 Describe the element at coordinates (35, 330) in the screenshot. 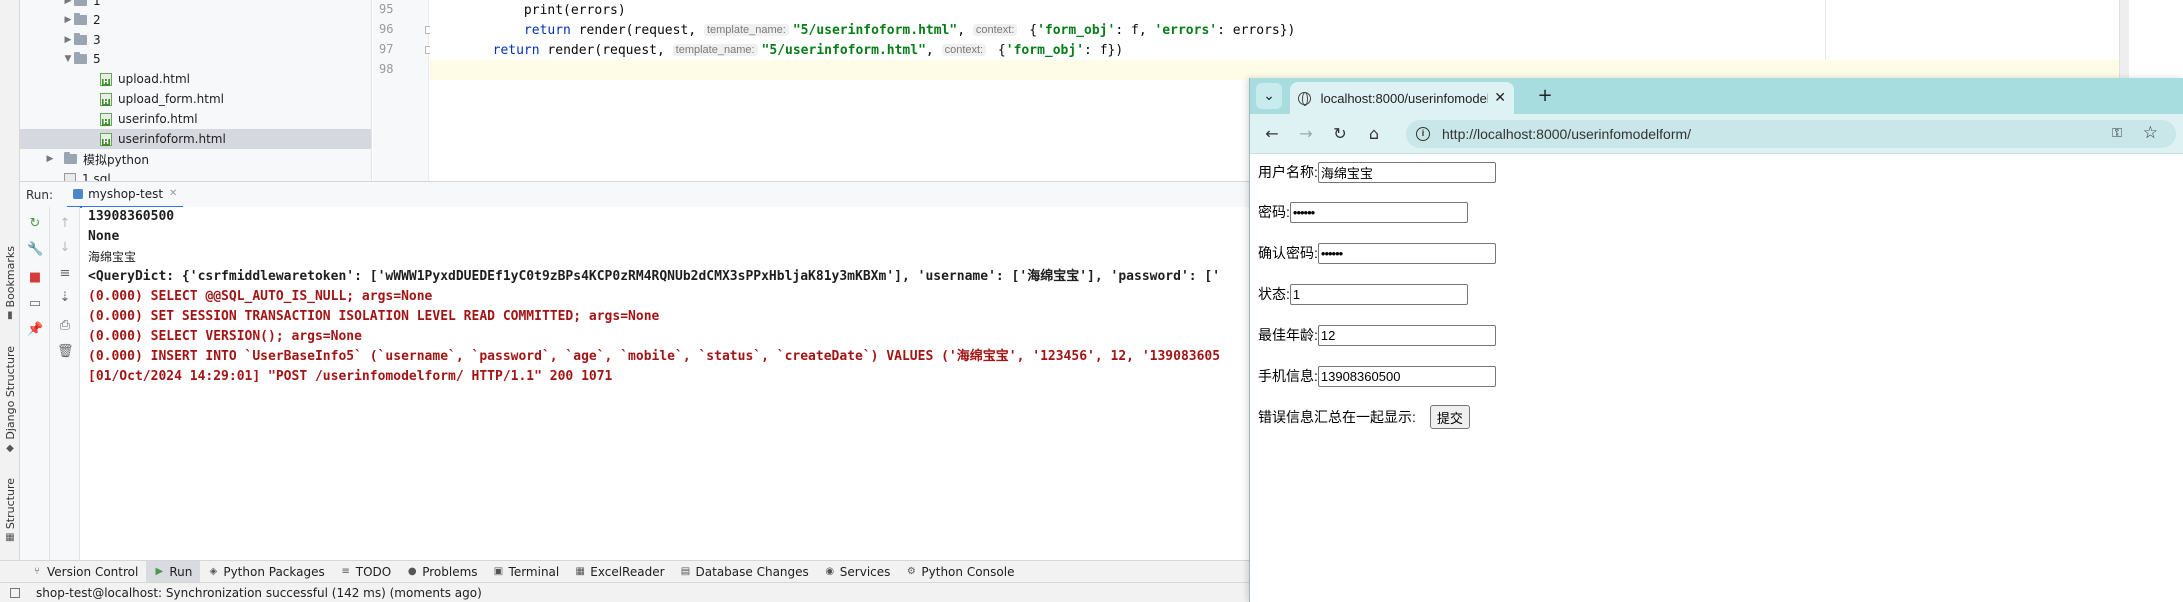

I see `pin-icon: 📌` at that location.